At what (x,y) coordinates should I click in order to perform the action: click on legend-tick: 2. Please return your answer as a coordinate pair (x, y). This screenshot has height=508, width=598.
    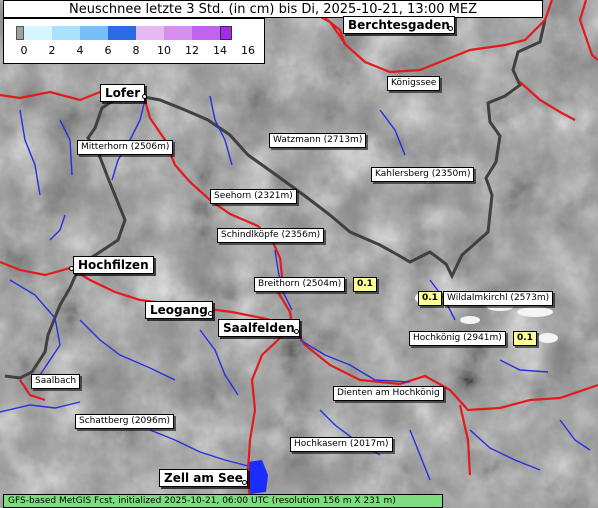
    Looking at the image, I should click on (52, 50).